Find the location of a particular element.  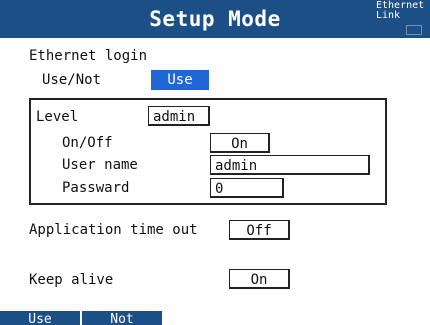

password-field: 0 is located at coordinates (247, 188).